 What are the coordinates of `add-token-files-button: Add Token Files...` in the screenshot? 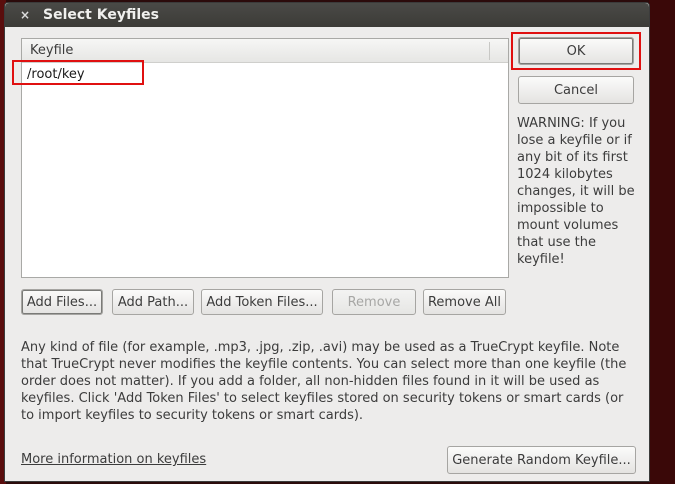 It's located at (262, 302).